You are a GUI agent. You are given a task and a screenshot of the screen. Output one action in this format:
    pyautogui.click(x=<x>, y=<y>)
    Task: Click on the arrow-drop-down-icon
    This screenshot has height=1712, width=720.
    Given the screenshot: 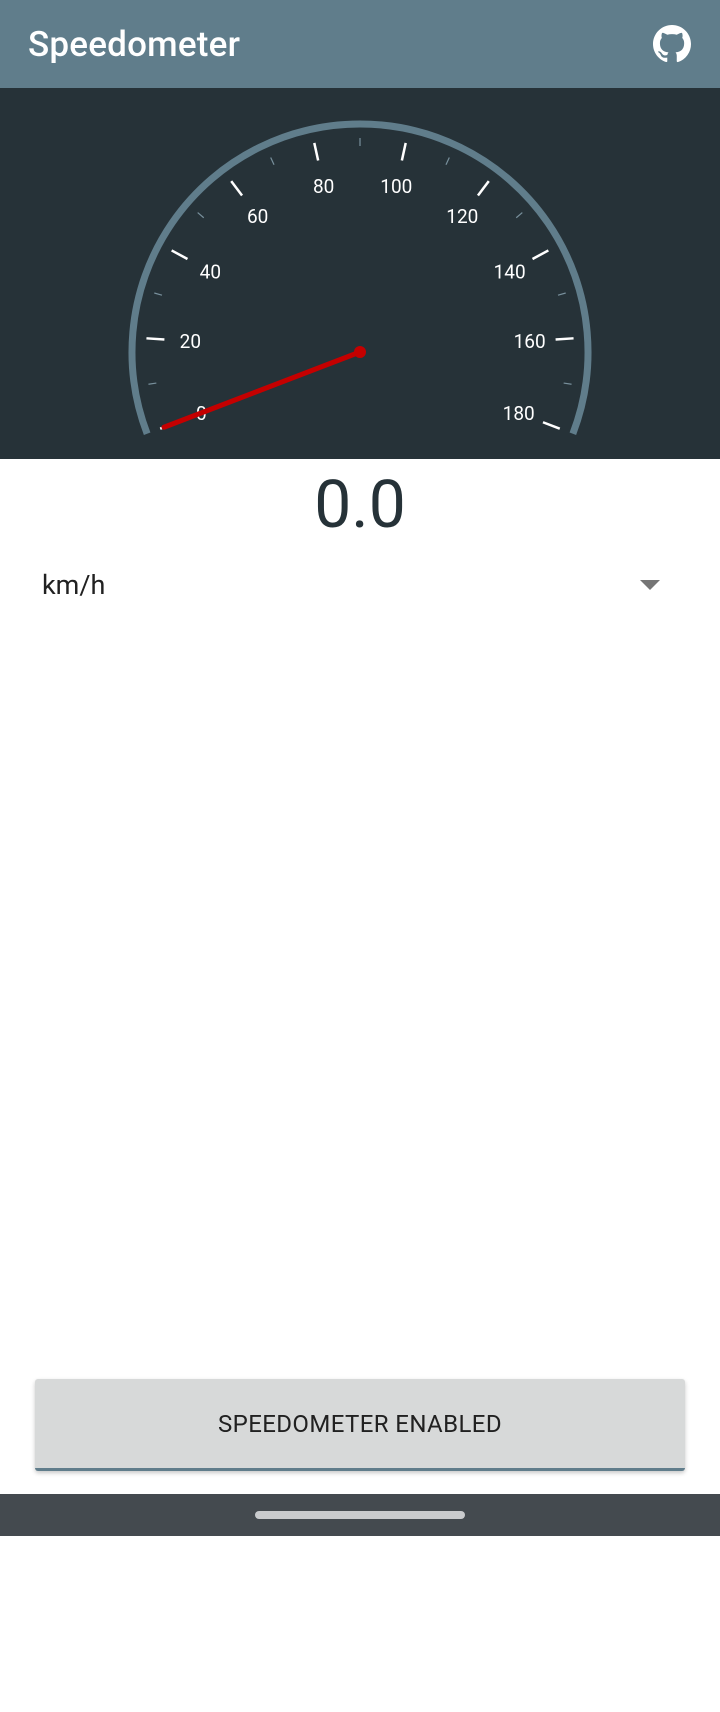 What is the action you would take?
    pyautogui.click(x=650, y=585)
    